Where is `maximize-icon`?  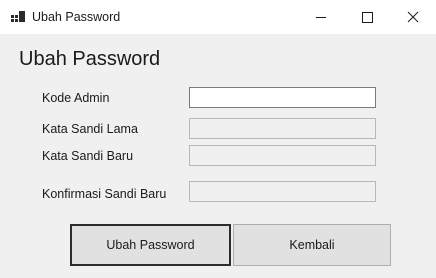
maximize-icon is located at coordinates (367, 17).